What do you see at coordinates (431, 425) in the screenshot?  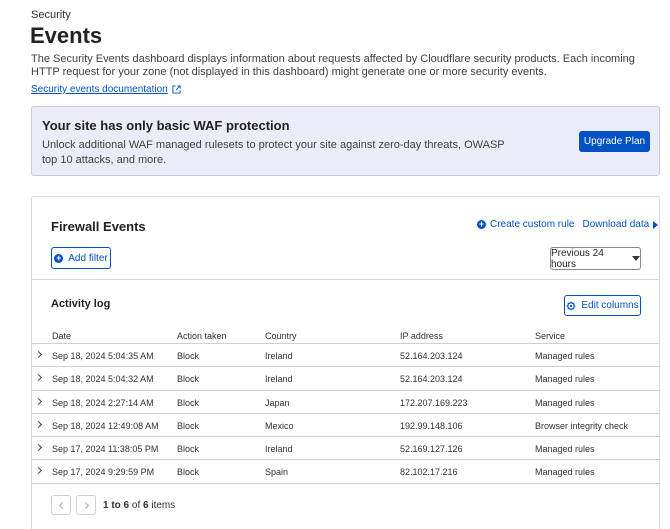 I see `cell-ip: 192.99.148.106` at bounding box center [431, 425].